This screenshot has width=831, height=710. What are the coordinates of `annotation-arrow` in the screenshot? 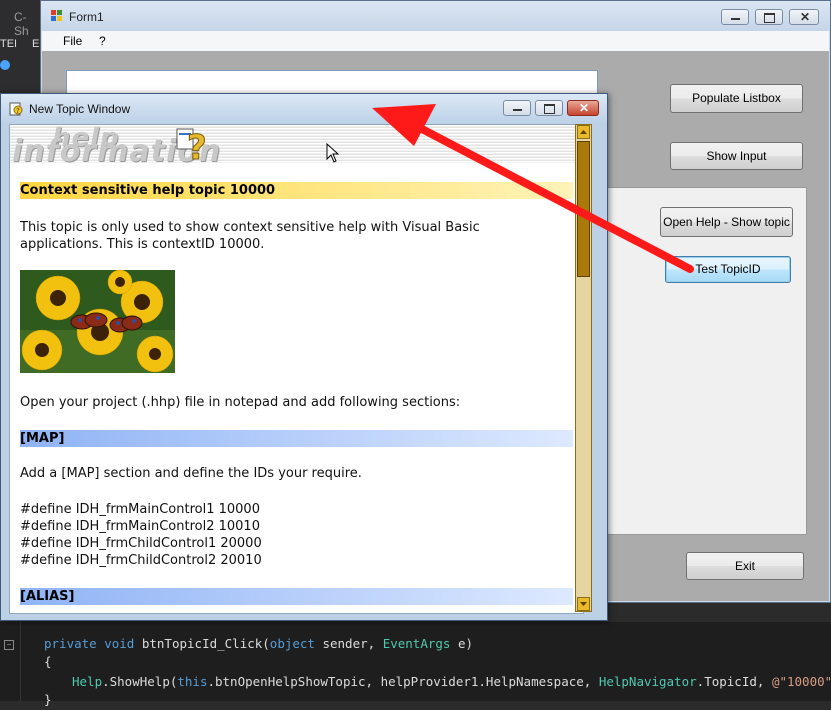 It's located at (533, 188).